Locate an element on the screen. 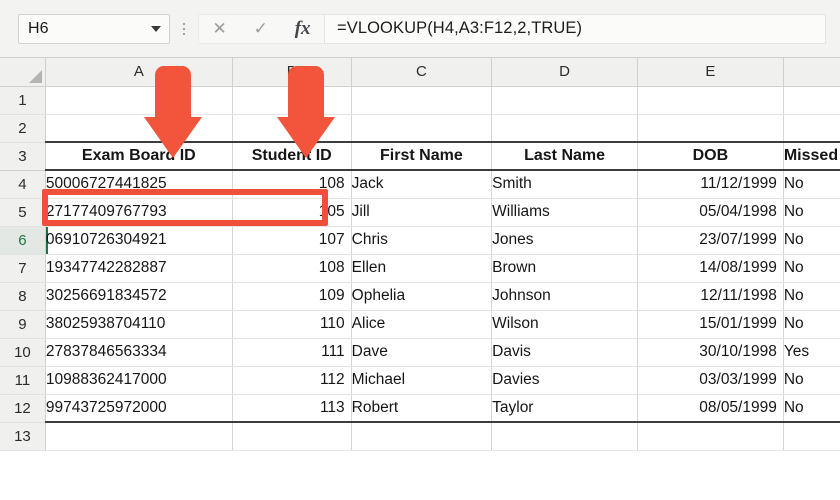 Image resolution: width=840 pixels, height=500 pixels. cell-f13 is located at coordinates (811, 436).